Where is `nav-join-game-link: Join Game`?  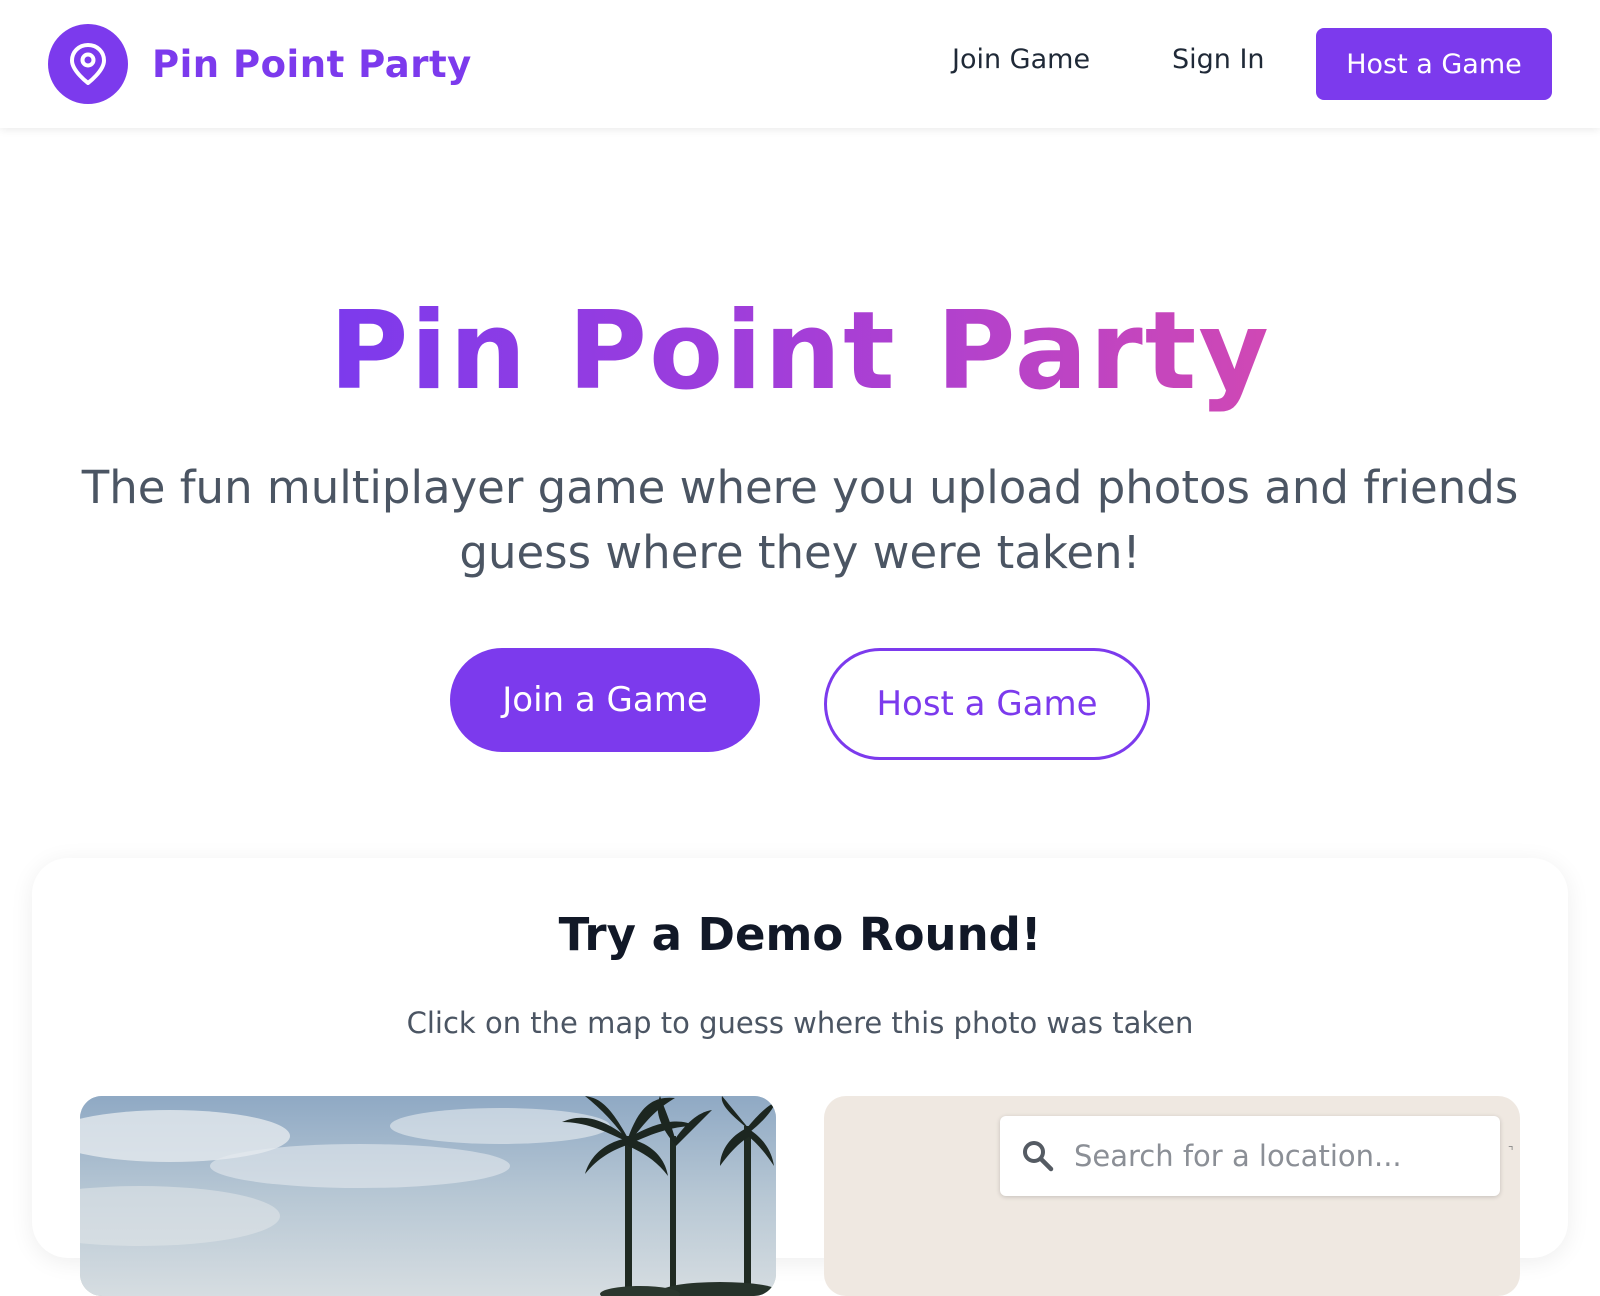
nav-join-game-link: Join Game is located at coordinates (1021, 59).